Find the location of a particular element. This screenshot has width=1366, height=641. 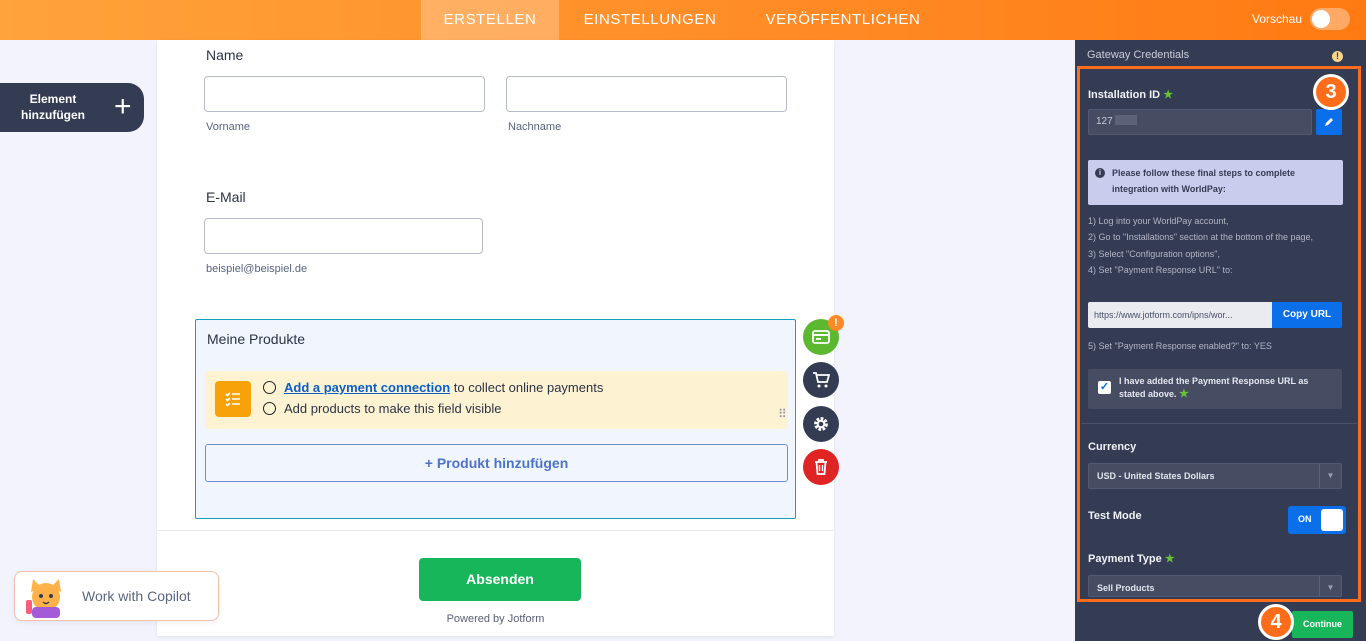

products-title: Meine Produkte is located at coordinates (256, 339).